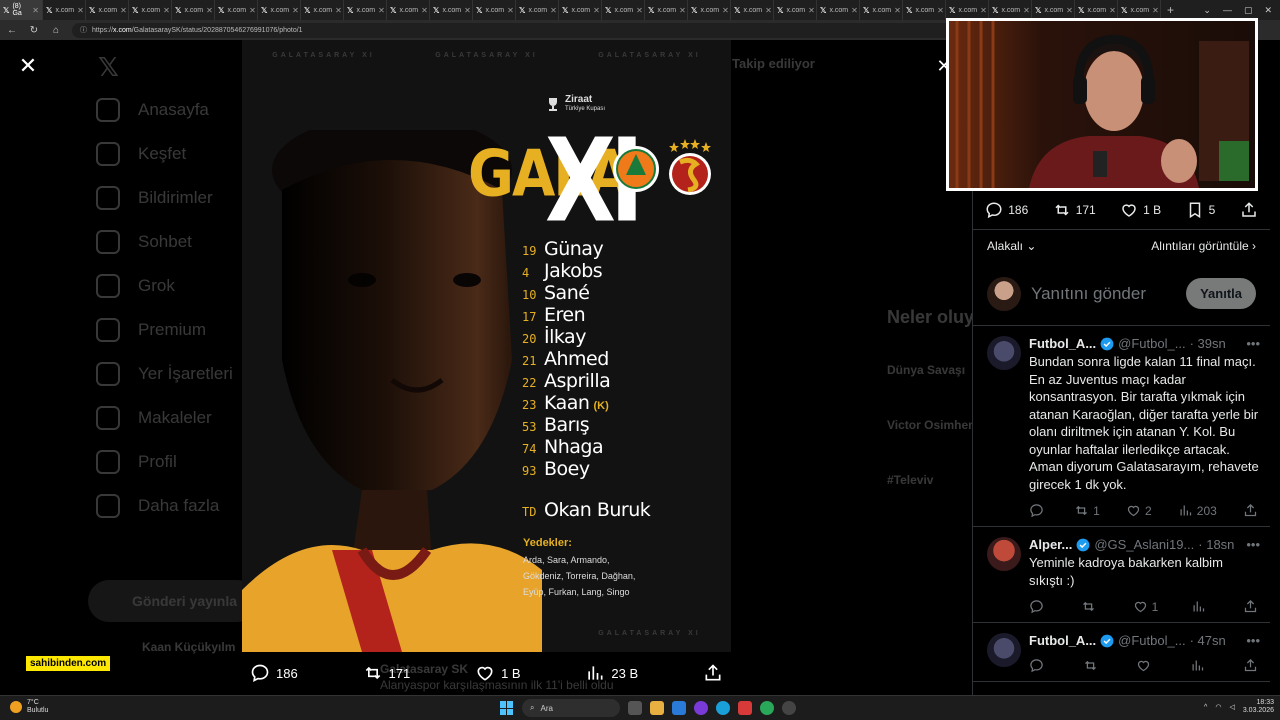  What do you see at coordinates (1006, 210) in the screenshot?
I see `panel-reply-button: 186` at bounding box center [1006, 210].